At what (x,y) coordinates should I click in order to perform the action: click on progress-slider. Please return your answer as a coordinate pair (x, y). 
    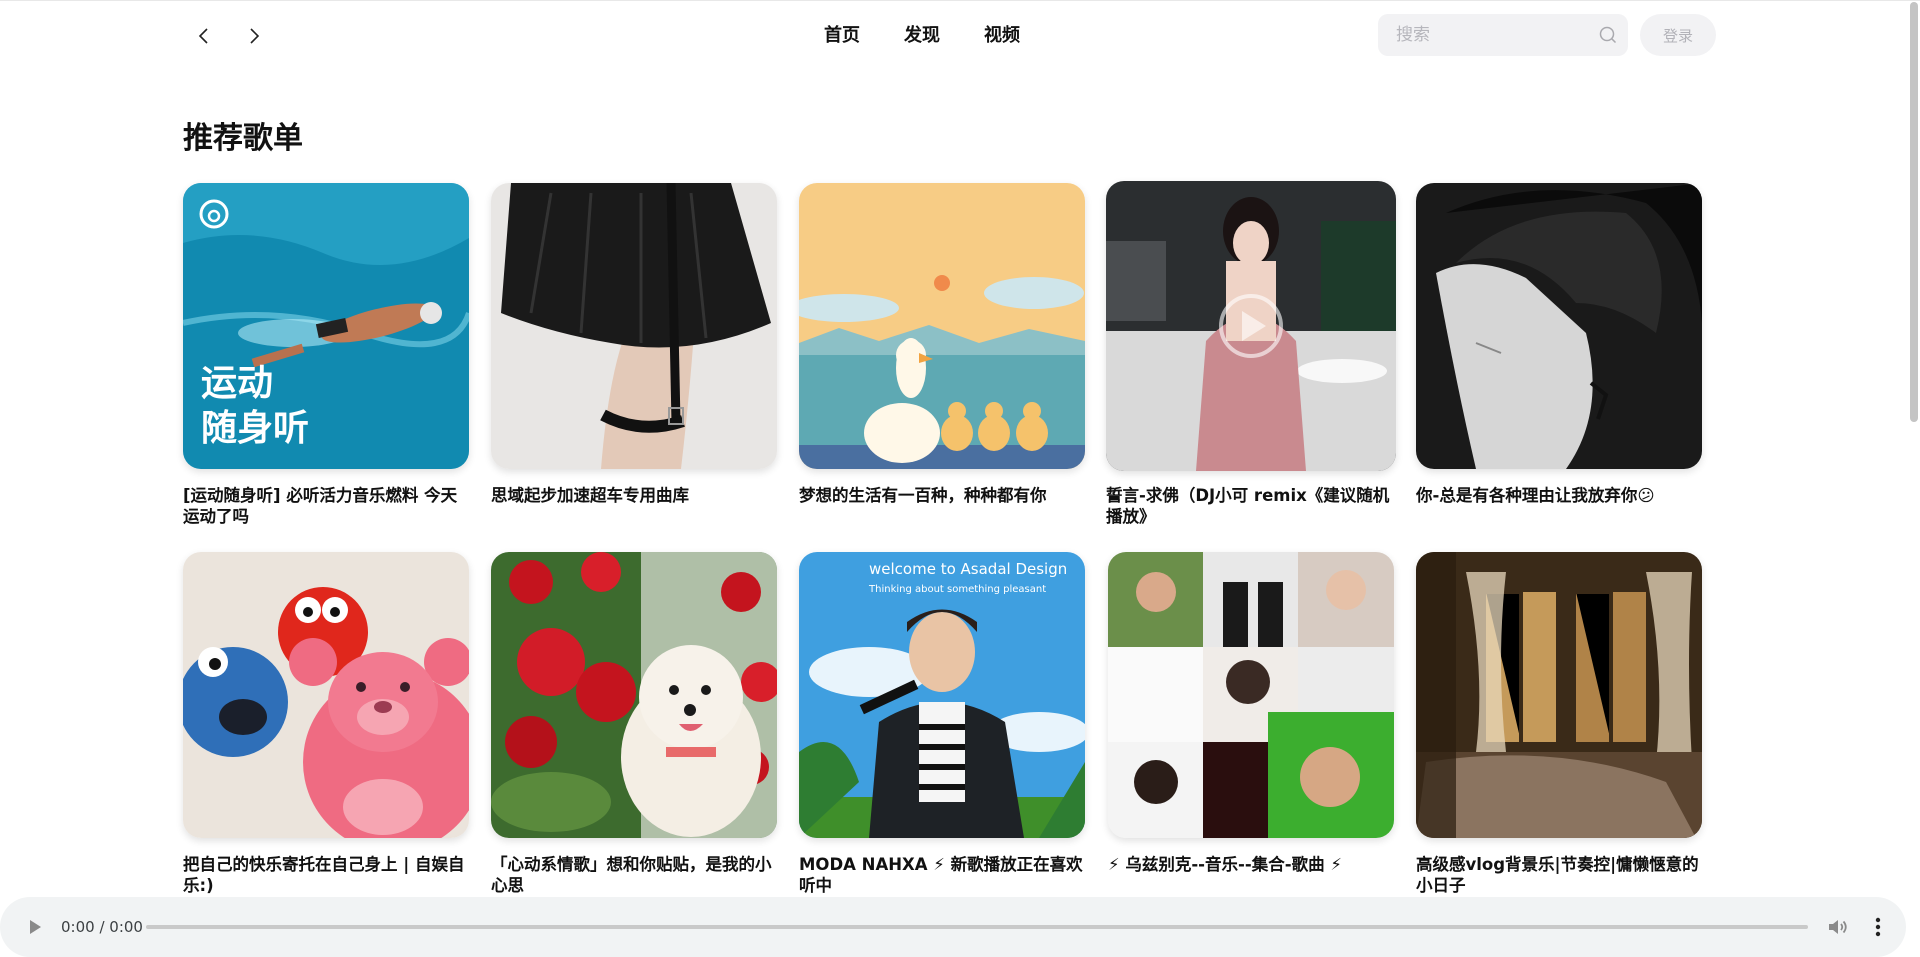
    Looking at the image, I should click on (977, 927).